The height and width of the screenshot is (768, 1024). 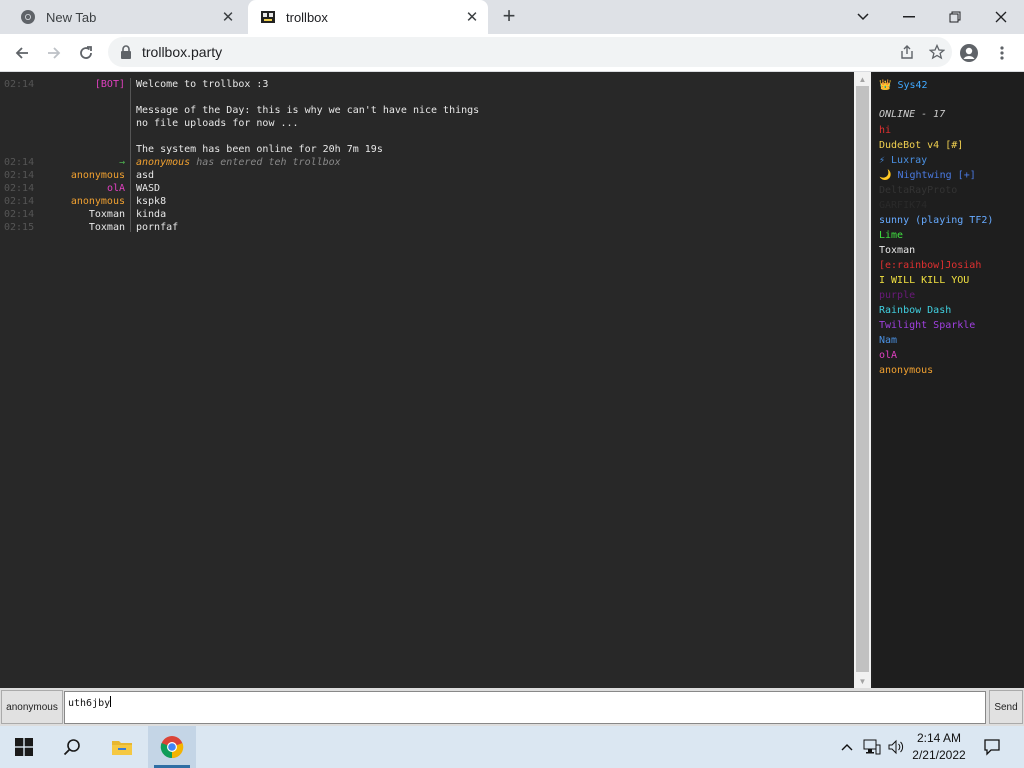 I want to click on user-item: sunny (playing TF2), so click(x=936, y=220).